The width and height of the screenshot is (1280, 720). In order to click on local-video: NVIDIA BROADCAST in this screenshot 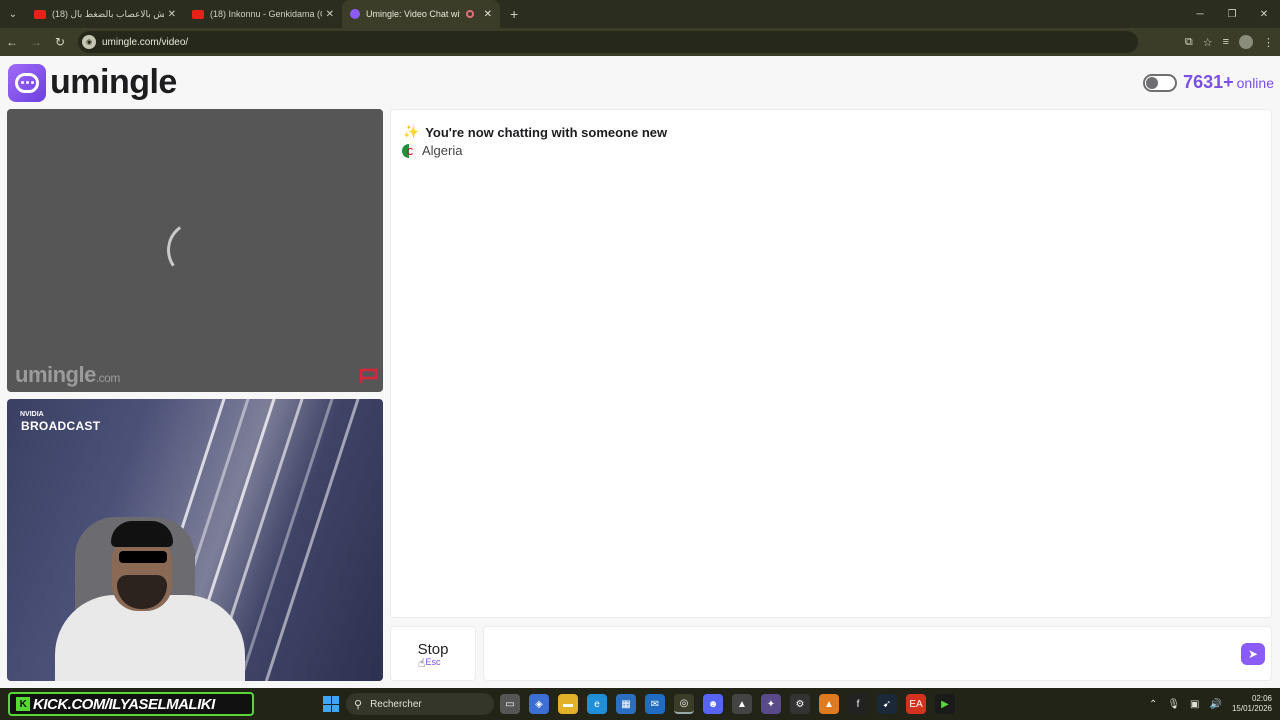, I will do `click(195, 540)`.